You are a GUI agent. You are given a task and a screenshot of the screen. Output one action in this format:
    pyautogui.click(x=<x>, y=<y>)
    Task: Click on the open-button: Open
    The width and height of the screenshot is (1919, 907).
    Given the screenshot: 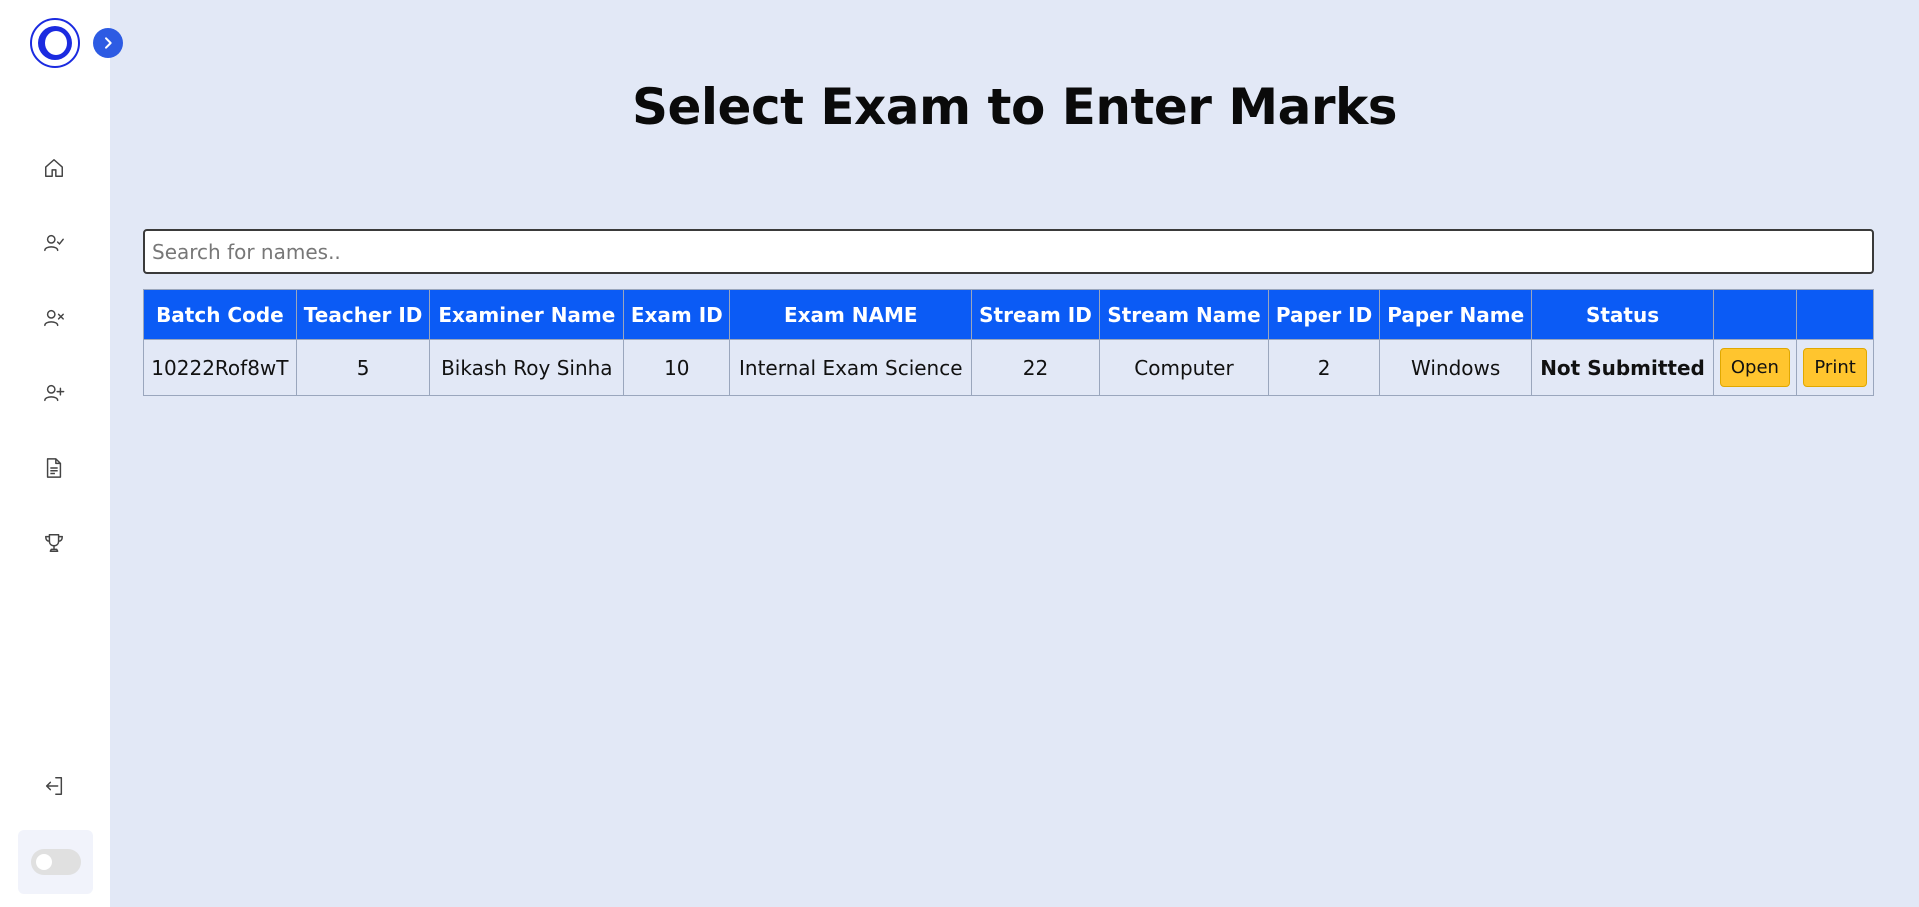 What is the action you would take?
    pyautogui.click(x=1754, y=367)
    